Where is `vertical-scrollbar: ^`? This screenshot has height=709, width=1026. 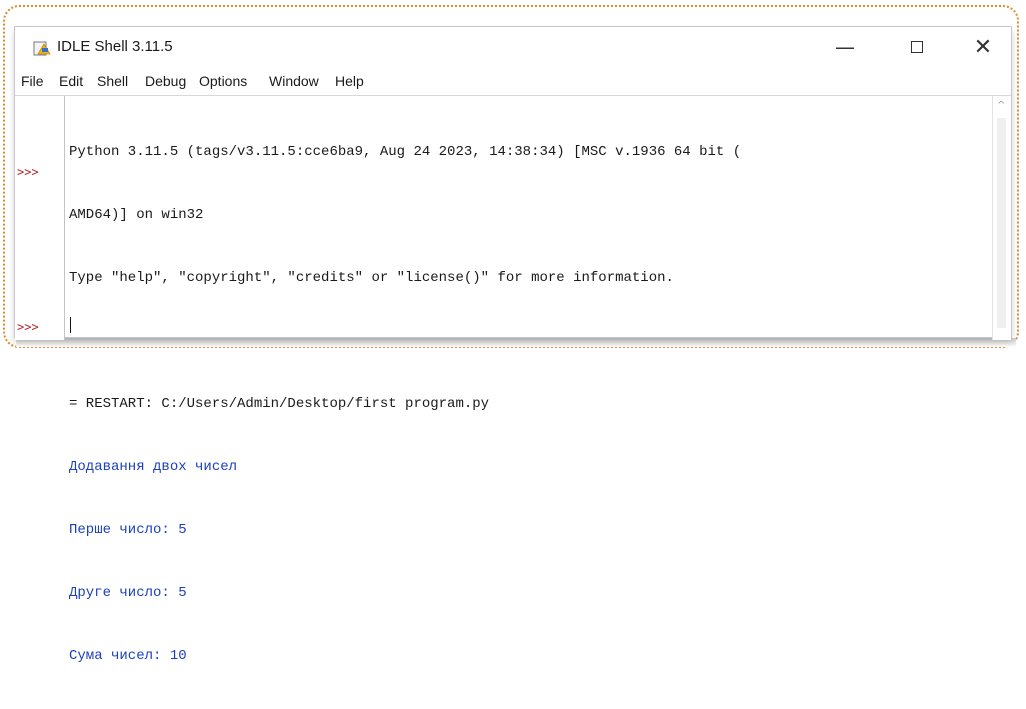 vertical-scrollbar: ^ is located at coordinates (1001, 218).